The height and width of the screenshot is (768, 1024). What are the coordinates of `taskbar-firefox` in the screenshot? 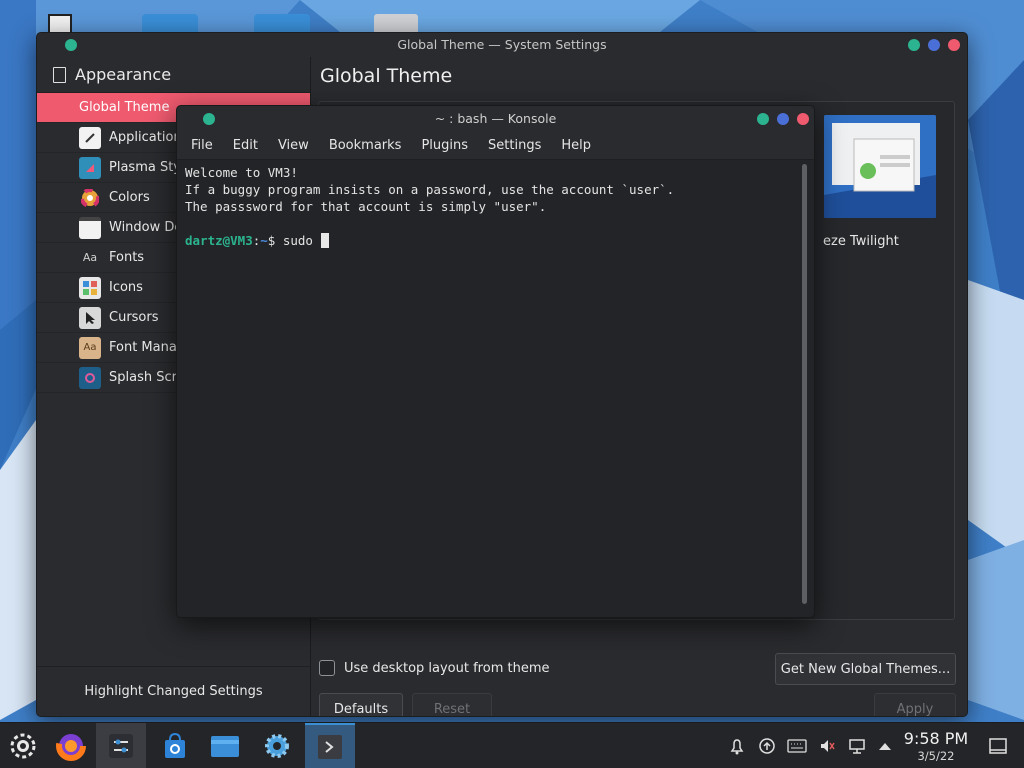 It's located at (71, 745).